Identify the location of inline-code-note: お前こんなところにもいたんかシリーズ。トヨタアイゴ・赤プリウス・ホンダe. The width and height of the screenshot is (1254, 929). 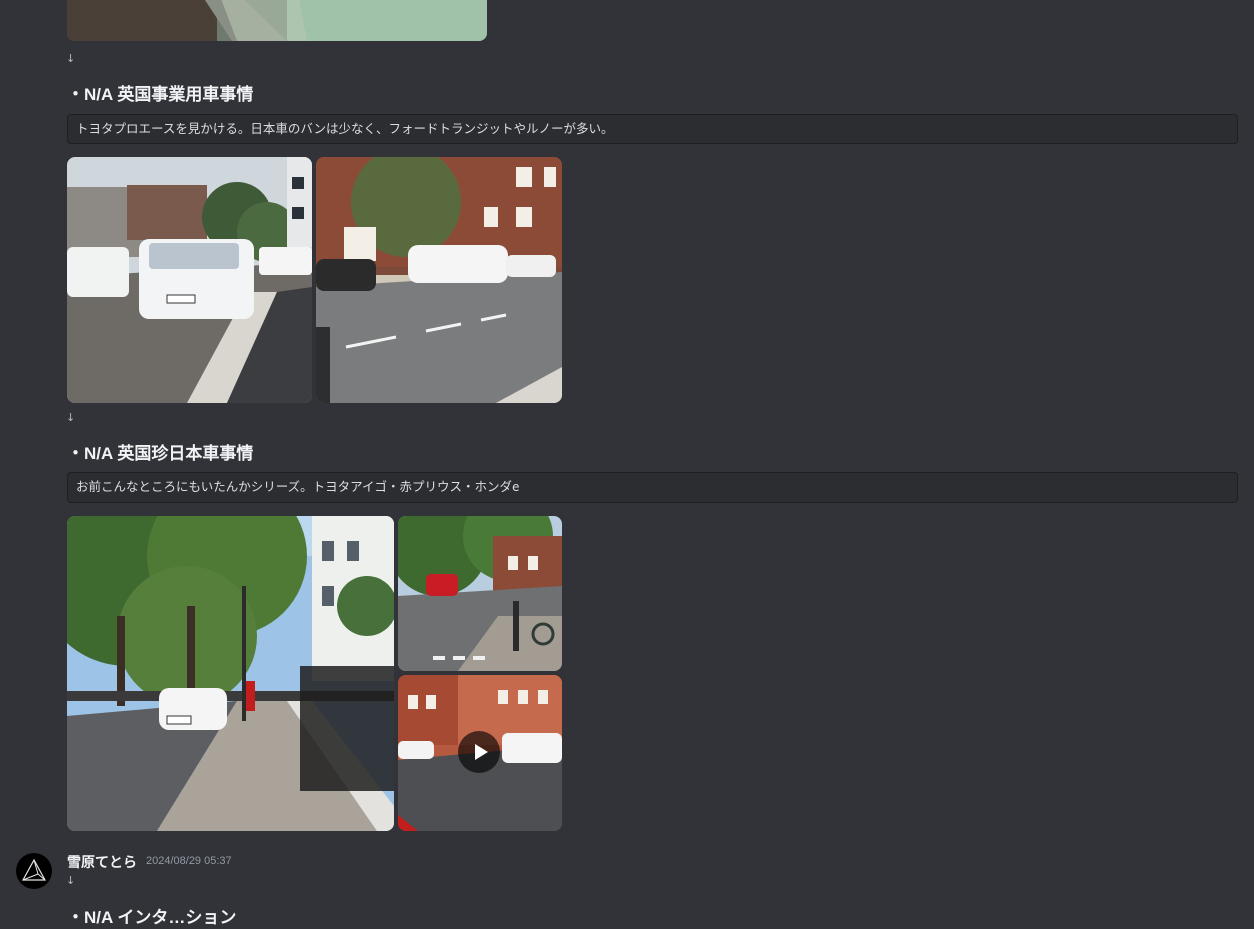
(652, 487).